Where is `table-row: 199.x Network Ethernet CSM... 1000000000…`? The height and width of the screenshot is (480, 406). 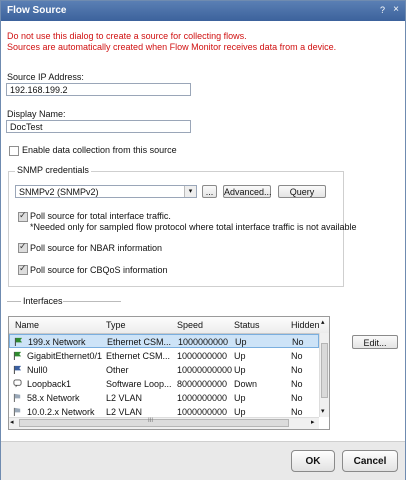 table-row: 199.x Network Ethernet CSM... 1000000000… is located at coordinates (164, 341).